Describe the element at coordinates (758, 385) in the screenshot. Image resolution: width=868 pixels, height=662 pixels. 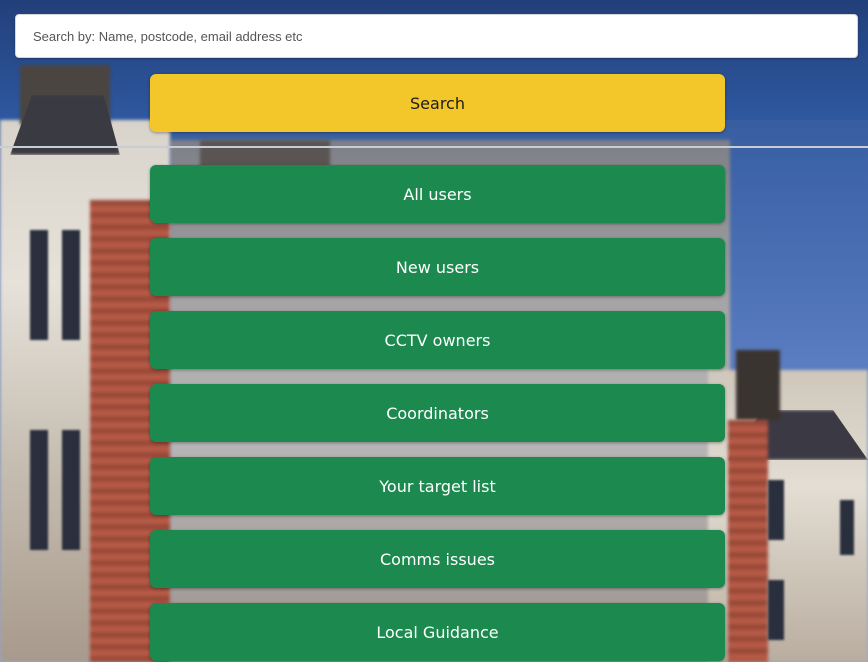
I see `background-right-chimney` at that location.